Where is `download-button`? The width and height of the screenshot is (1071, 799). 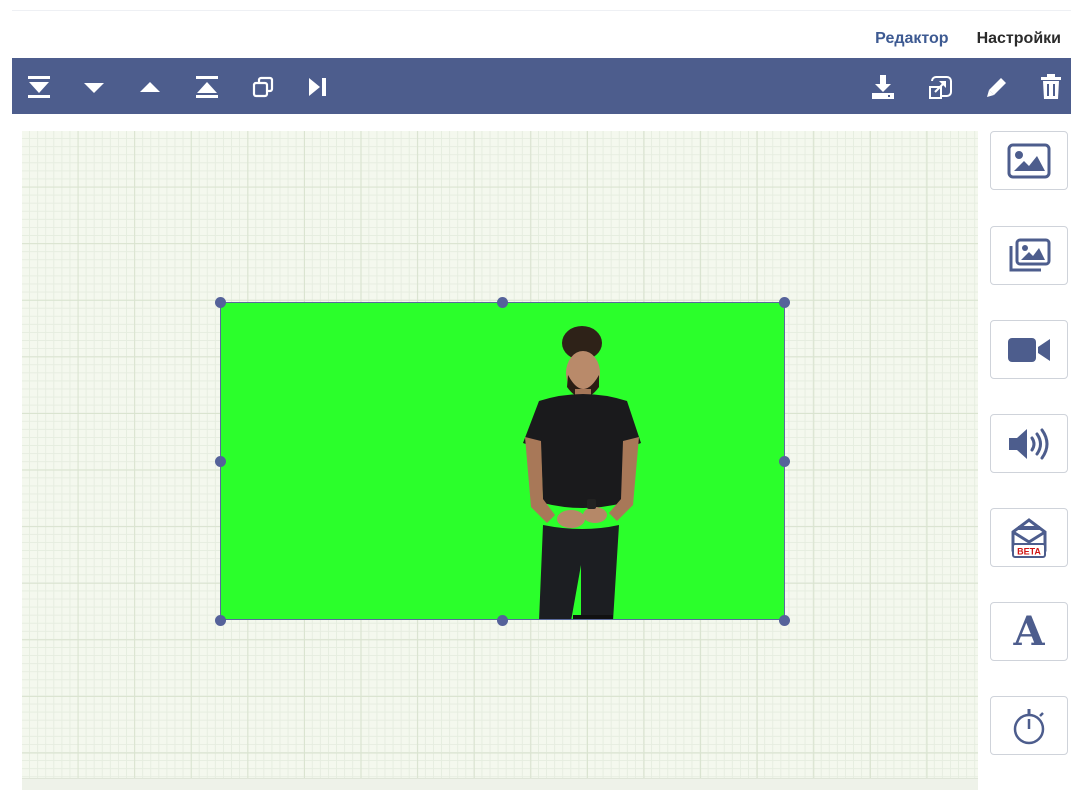 download-button is located at coordinates (883, 87).